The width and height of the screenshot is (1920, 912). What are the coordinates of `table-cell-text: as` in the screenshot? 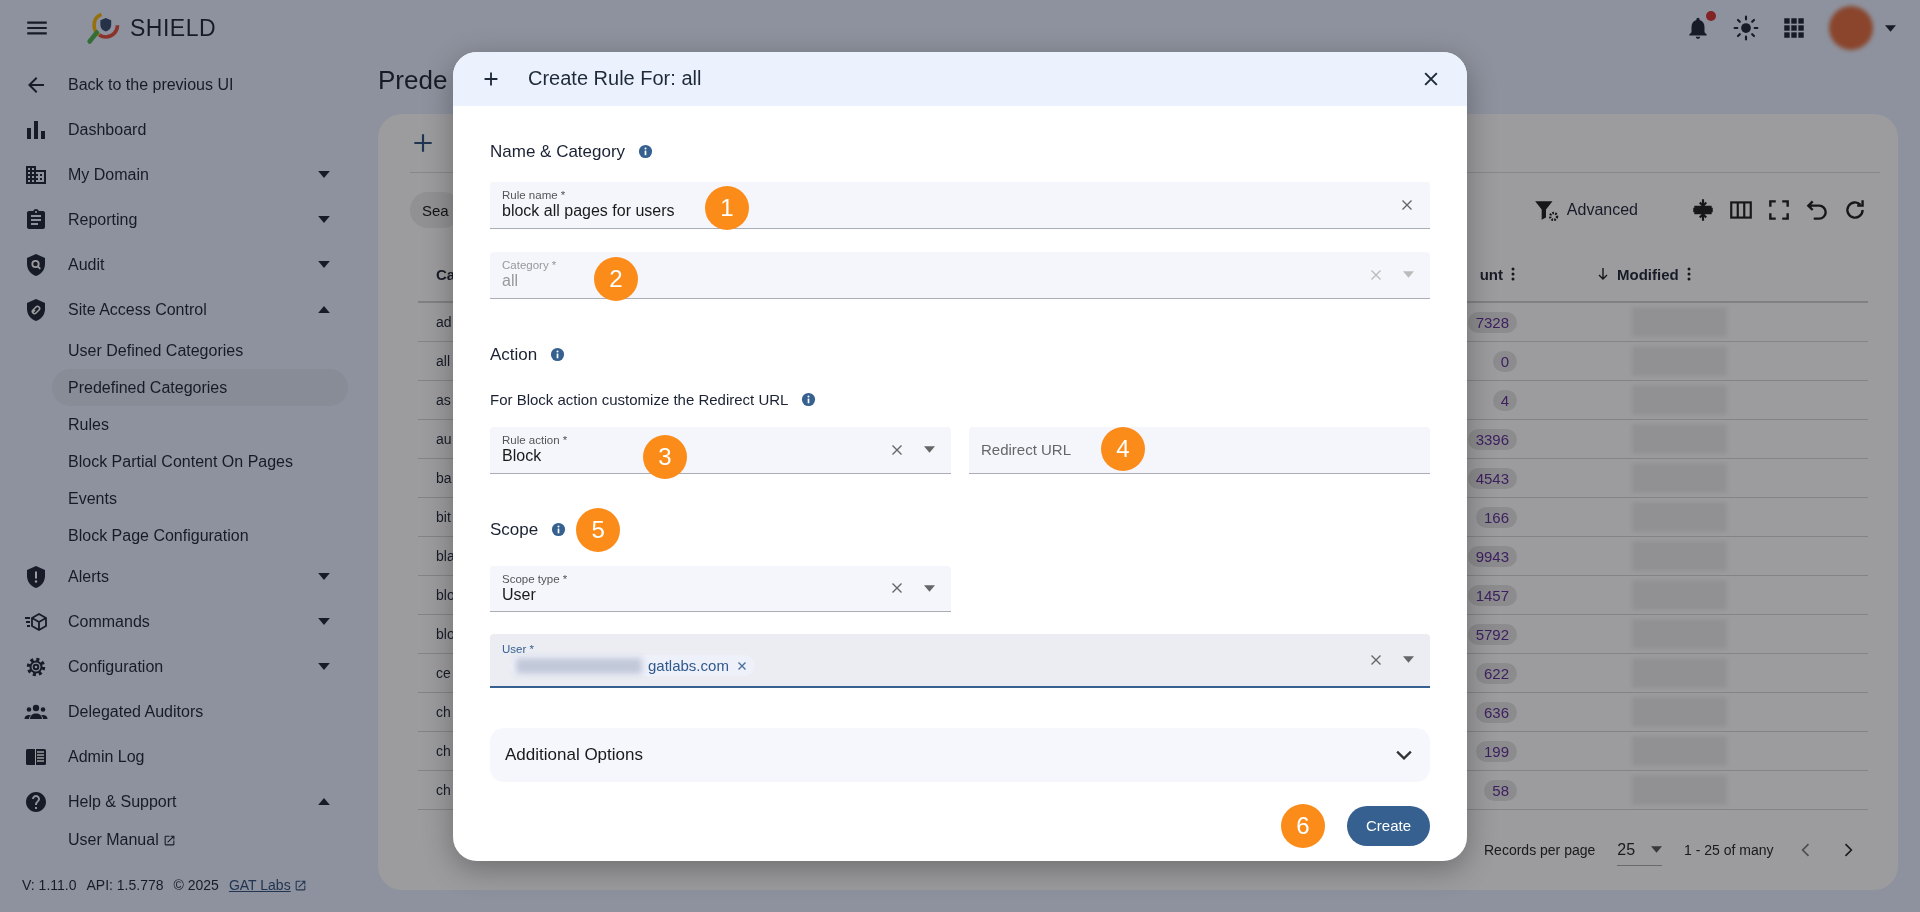 It's located at (443, 400).